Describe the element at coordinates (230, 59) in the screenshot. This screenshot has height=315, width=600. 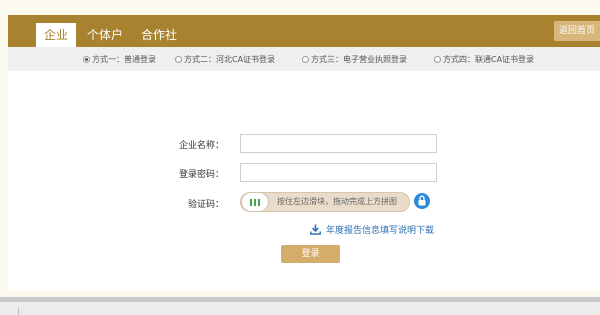
I see `login-mode-label: 方式二：河北CA证书登录` at that location.